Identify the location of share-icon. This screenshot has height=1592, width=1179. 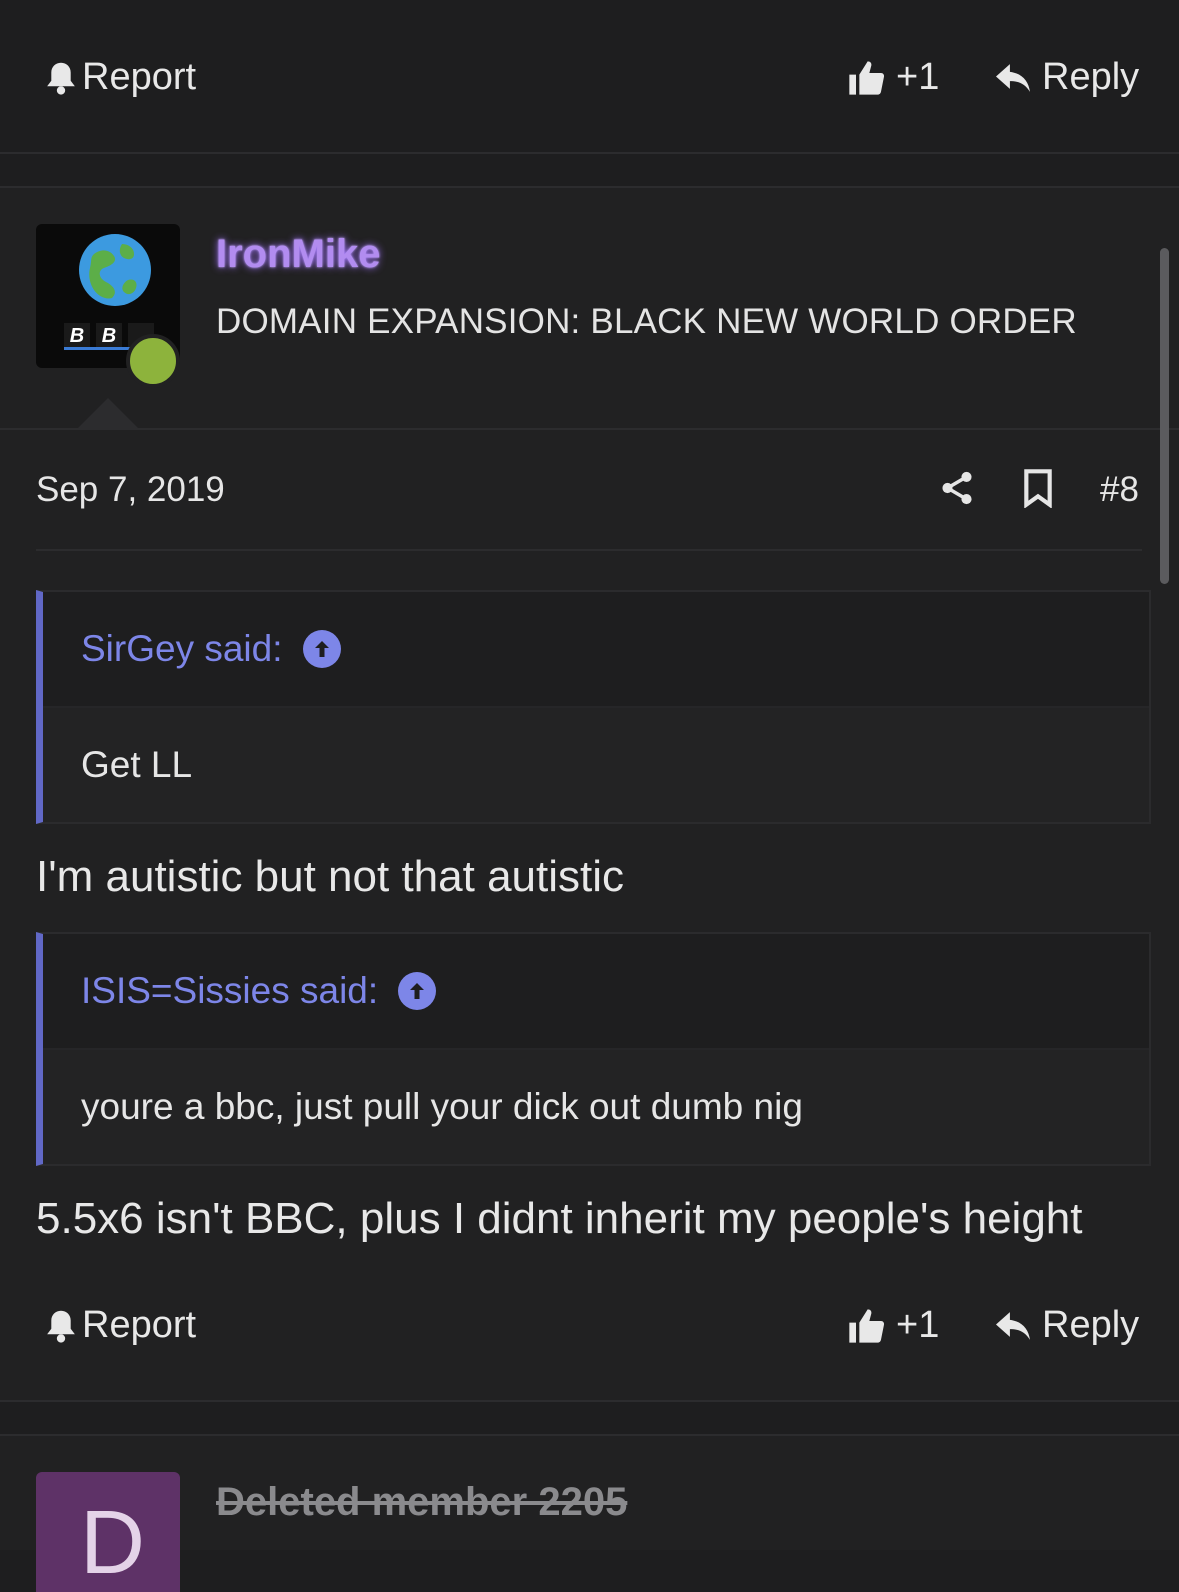
(957, 488).